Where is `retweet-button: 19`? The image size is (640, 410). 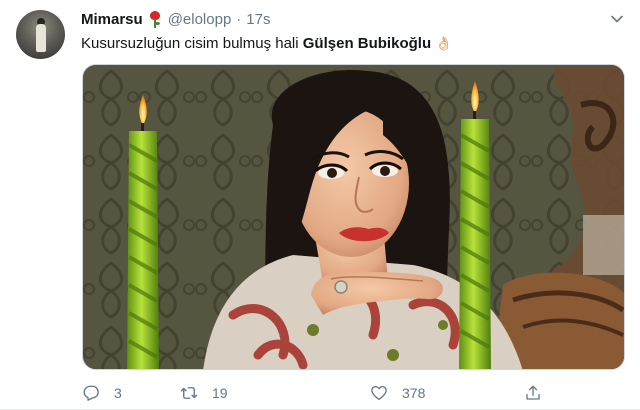
retweet-button: 19 is located at coordinates (204, 393).